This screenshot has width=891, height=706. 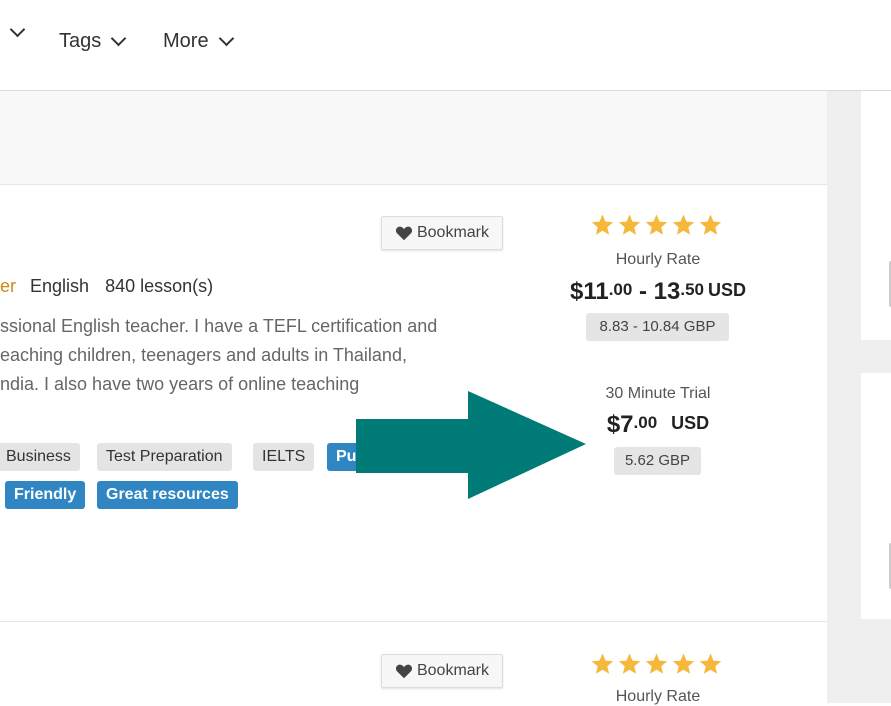 What do you see at coordinates (40, 457) in the screenshot?
I see `tag-business: Business` at bounding box center [40, 457].